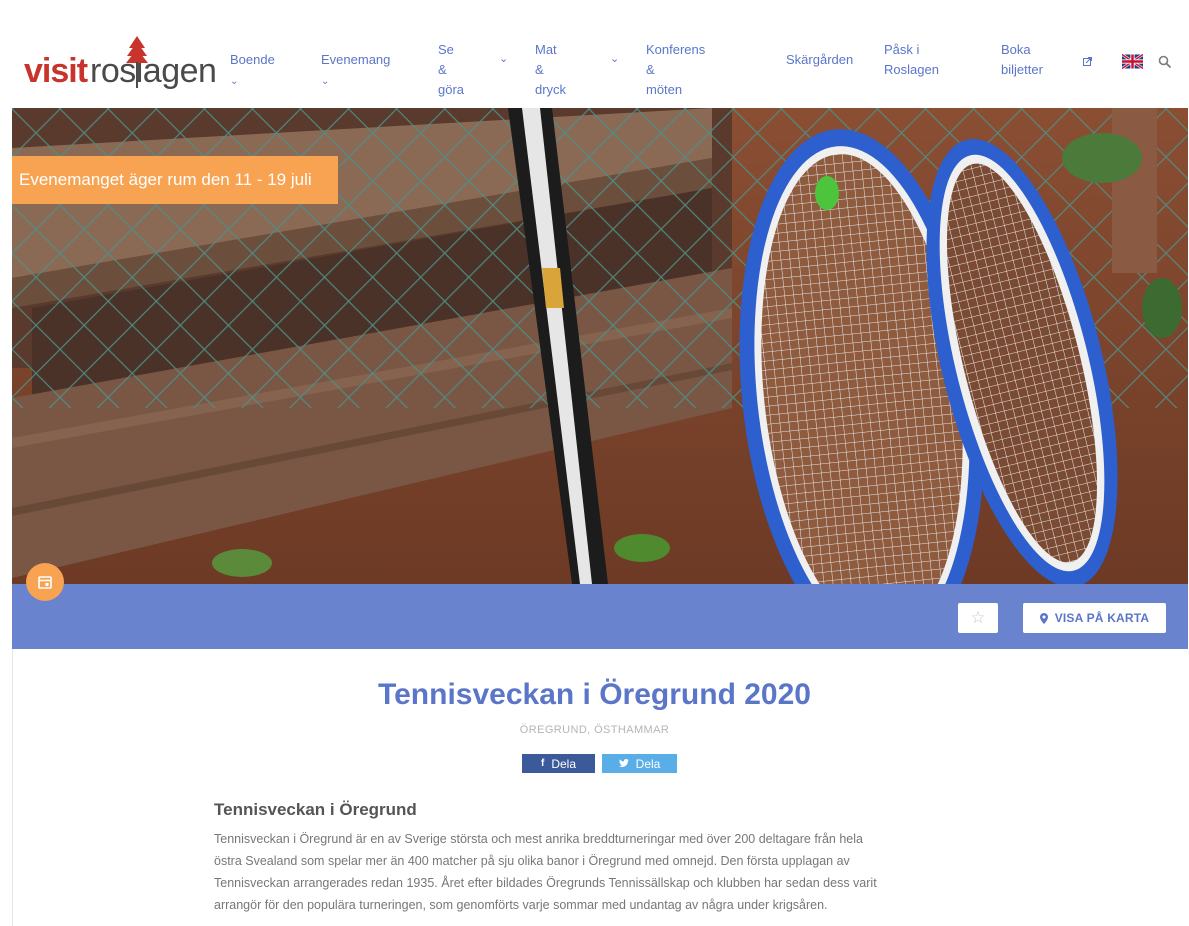  Describe the element at coordinates (1165, 62) in the screenshot. I see `search-icon` at that location.